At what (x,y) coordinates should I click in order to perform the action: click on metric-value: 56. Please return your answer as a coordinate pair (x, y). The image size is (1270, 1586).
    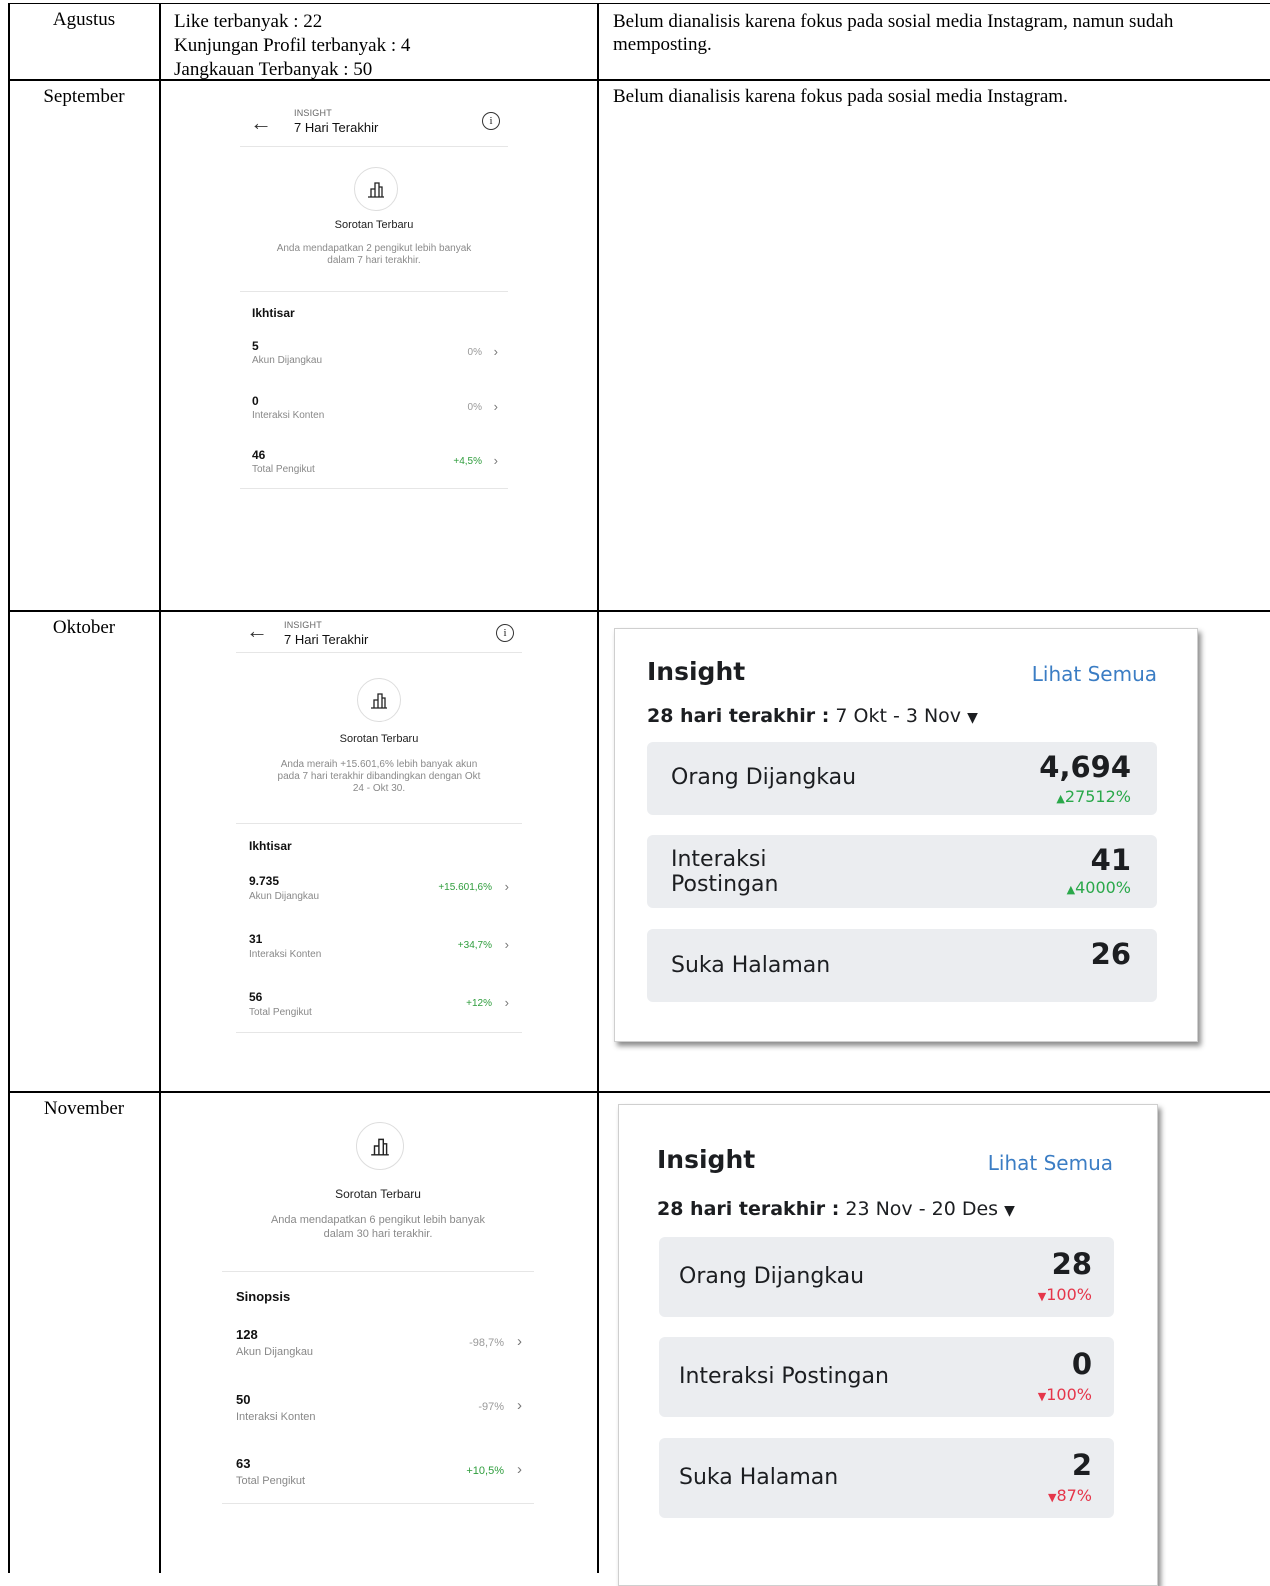
    Looking at the image, I should click on (256, 997).